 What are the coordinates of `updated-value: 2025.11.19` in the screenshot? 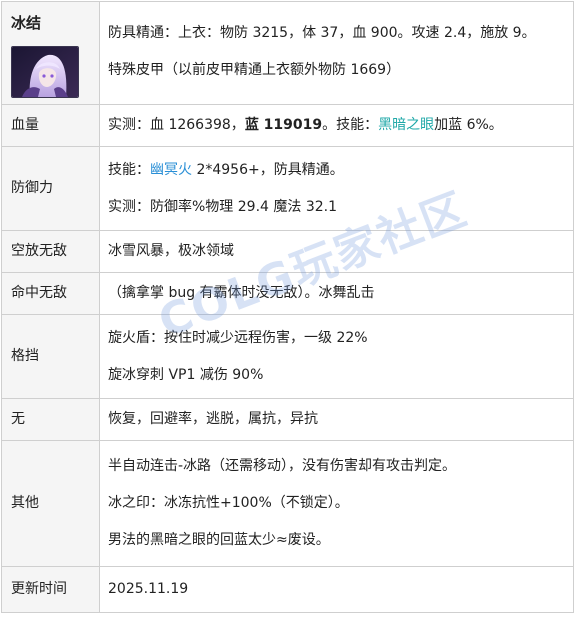 It's located at (336, 589).